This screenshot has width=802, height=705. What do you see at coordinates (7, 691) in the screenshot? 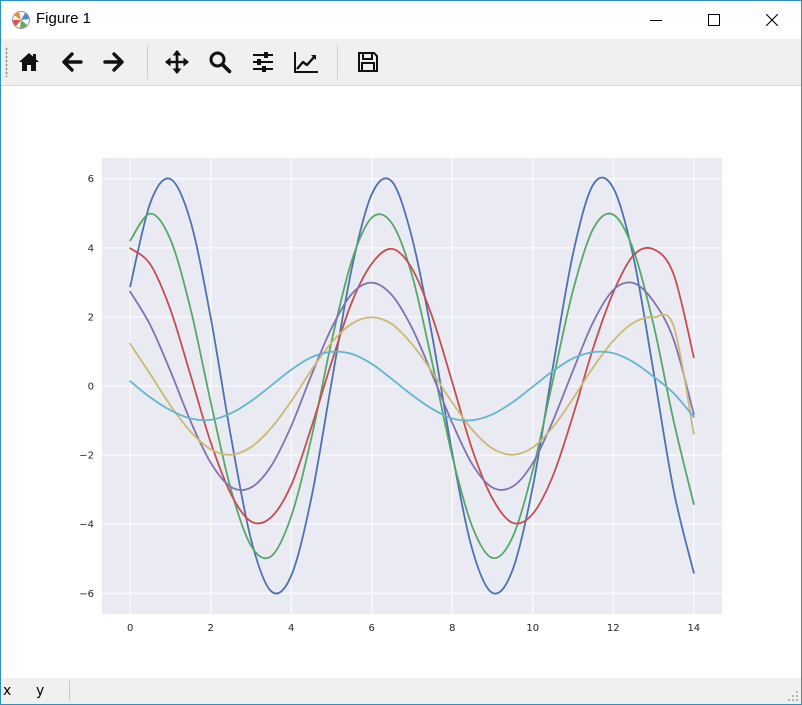
I see `status-x-label: x` at bounding box center [7, 691].